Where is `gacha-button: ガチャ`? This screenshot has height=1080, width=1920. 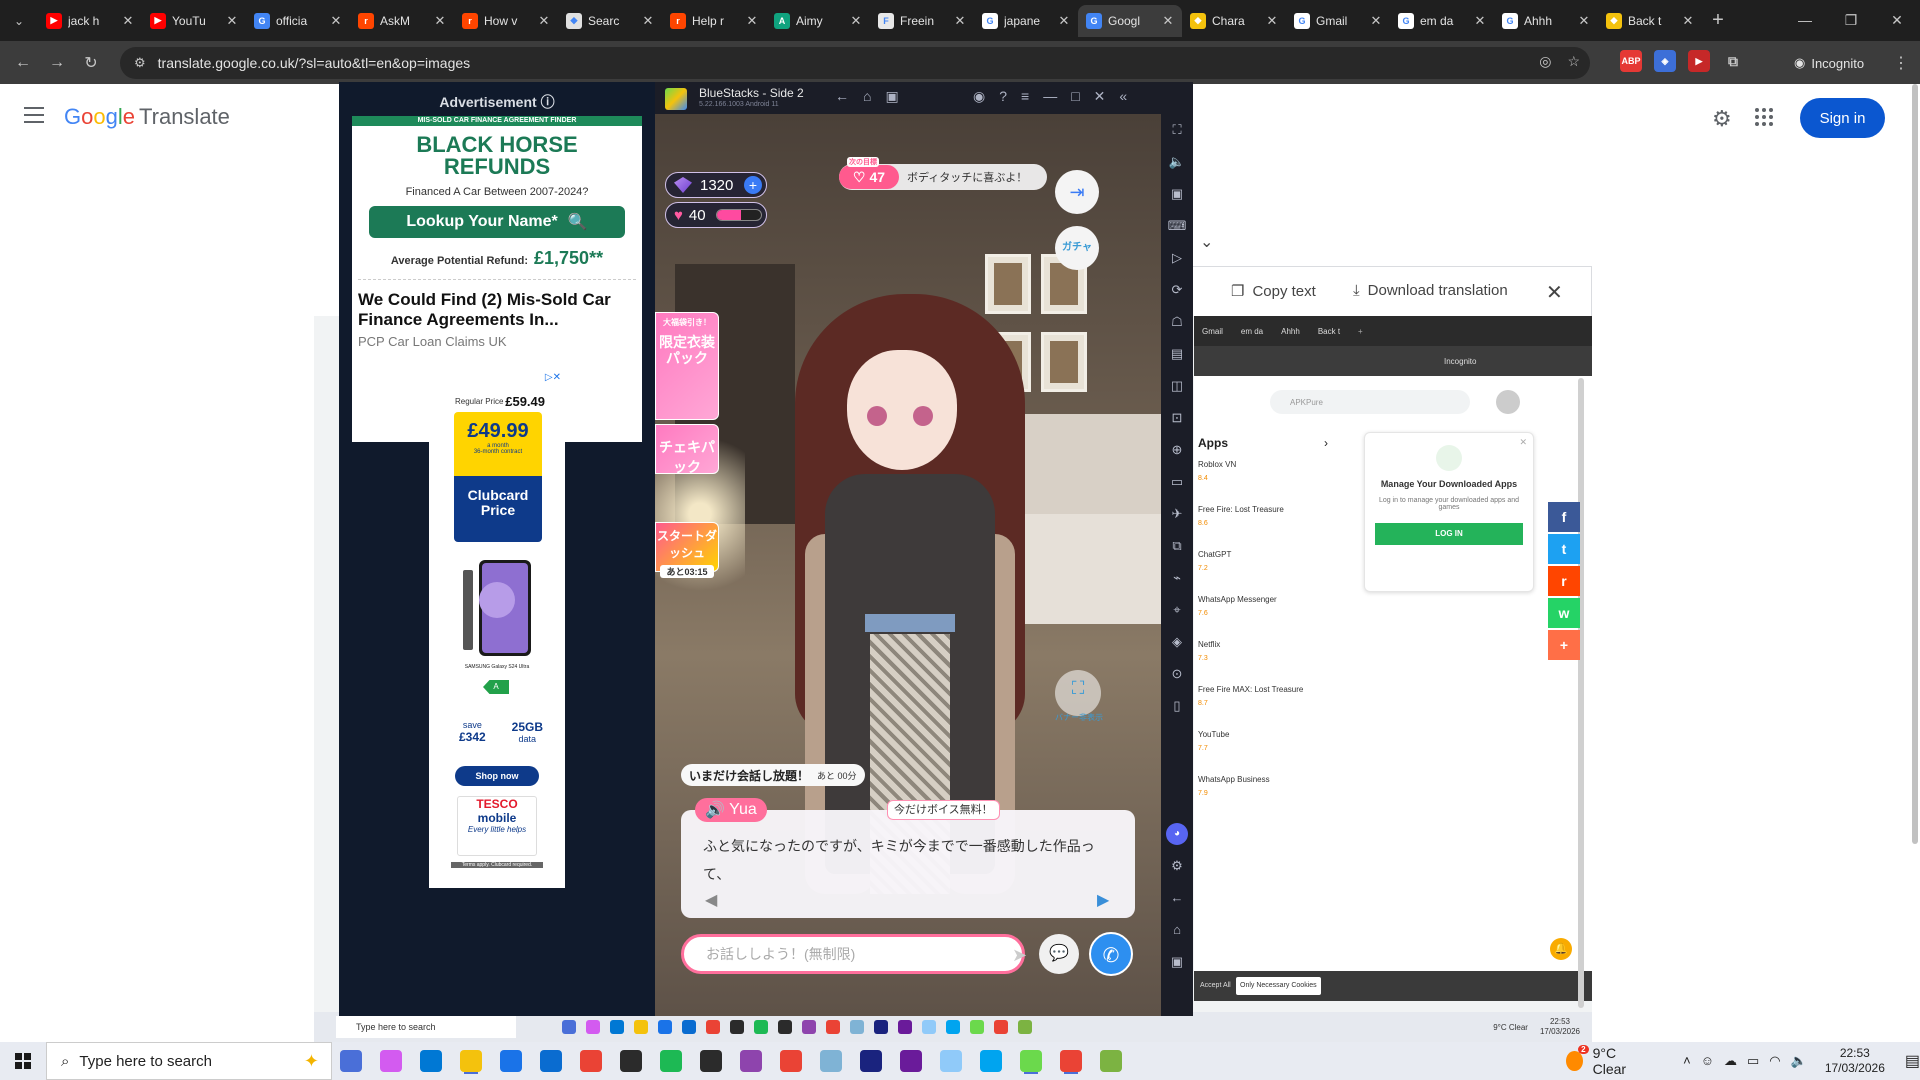 gacha-button: ガチャ is located at coordinates (1077, 248).